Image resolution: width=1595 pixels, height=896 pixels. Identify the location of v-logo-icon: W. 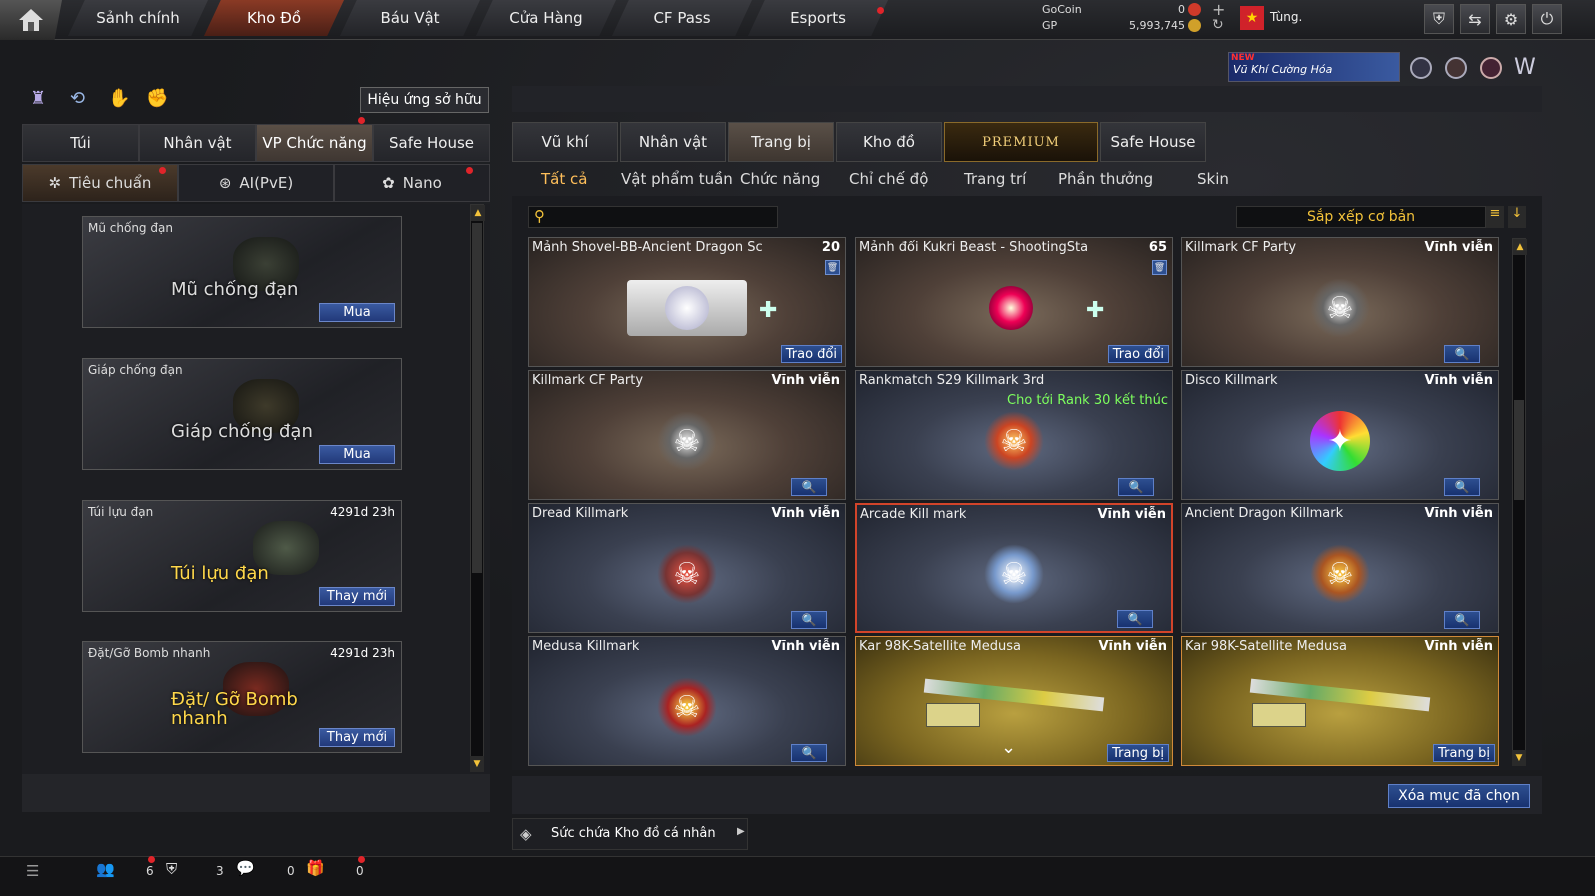
(1525, 67).